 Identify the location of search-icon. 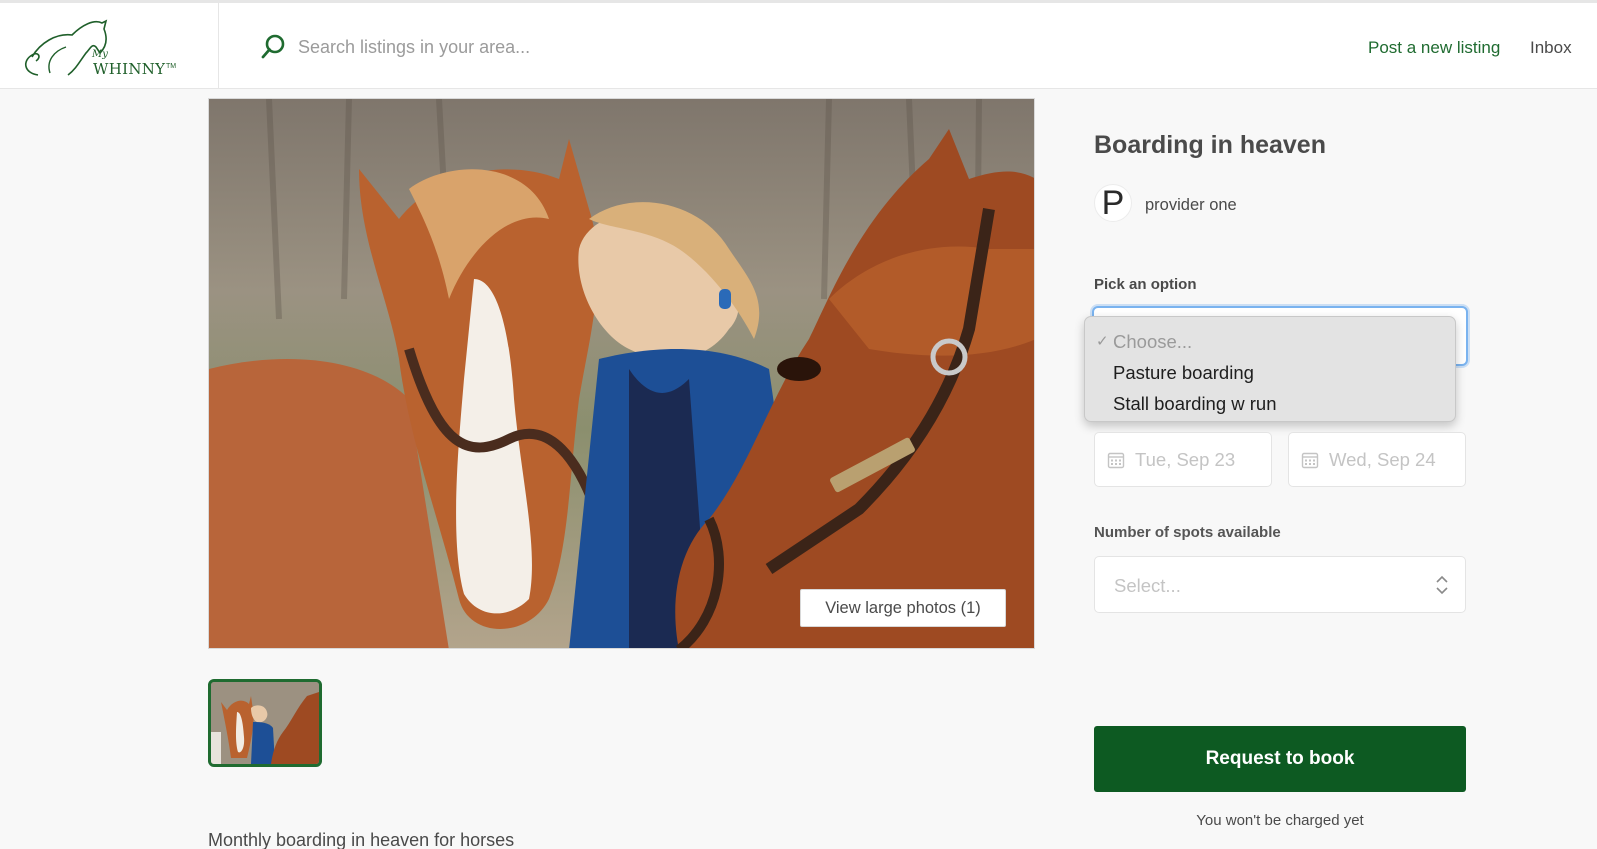
(273, 46).